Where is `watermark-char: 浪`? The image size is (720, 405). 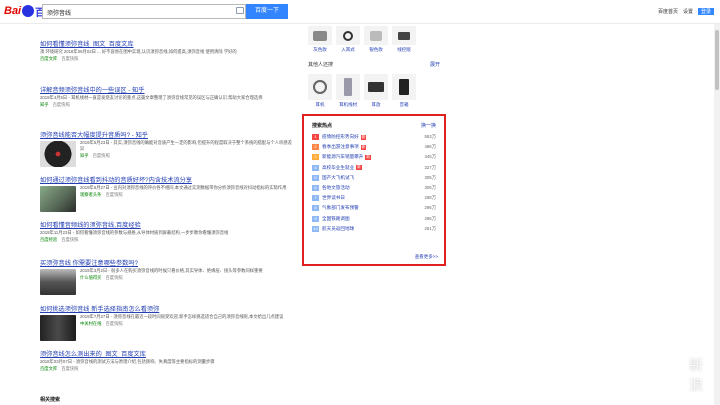
watermark-char: 浪 is located at coordinates (697, 386).